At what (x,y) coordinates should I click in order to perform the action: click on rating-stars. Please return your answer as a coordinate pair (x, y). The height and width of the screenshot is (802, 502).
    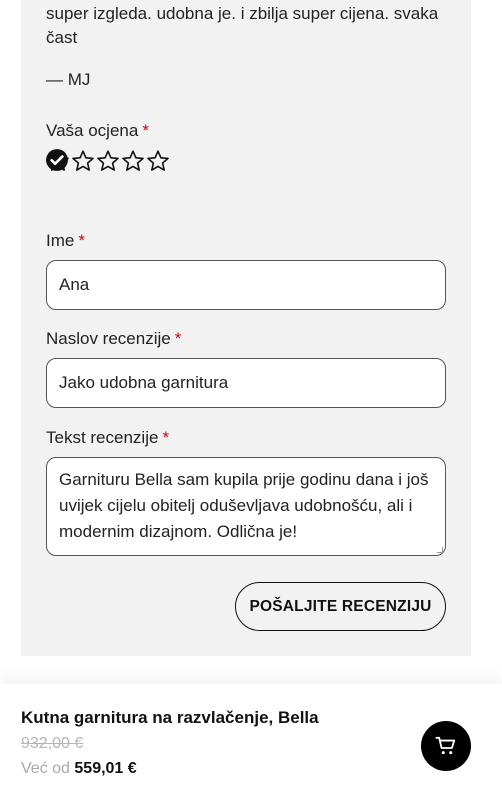
    Looking at the image, I should click on (108, 161).